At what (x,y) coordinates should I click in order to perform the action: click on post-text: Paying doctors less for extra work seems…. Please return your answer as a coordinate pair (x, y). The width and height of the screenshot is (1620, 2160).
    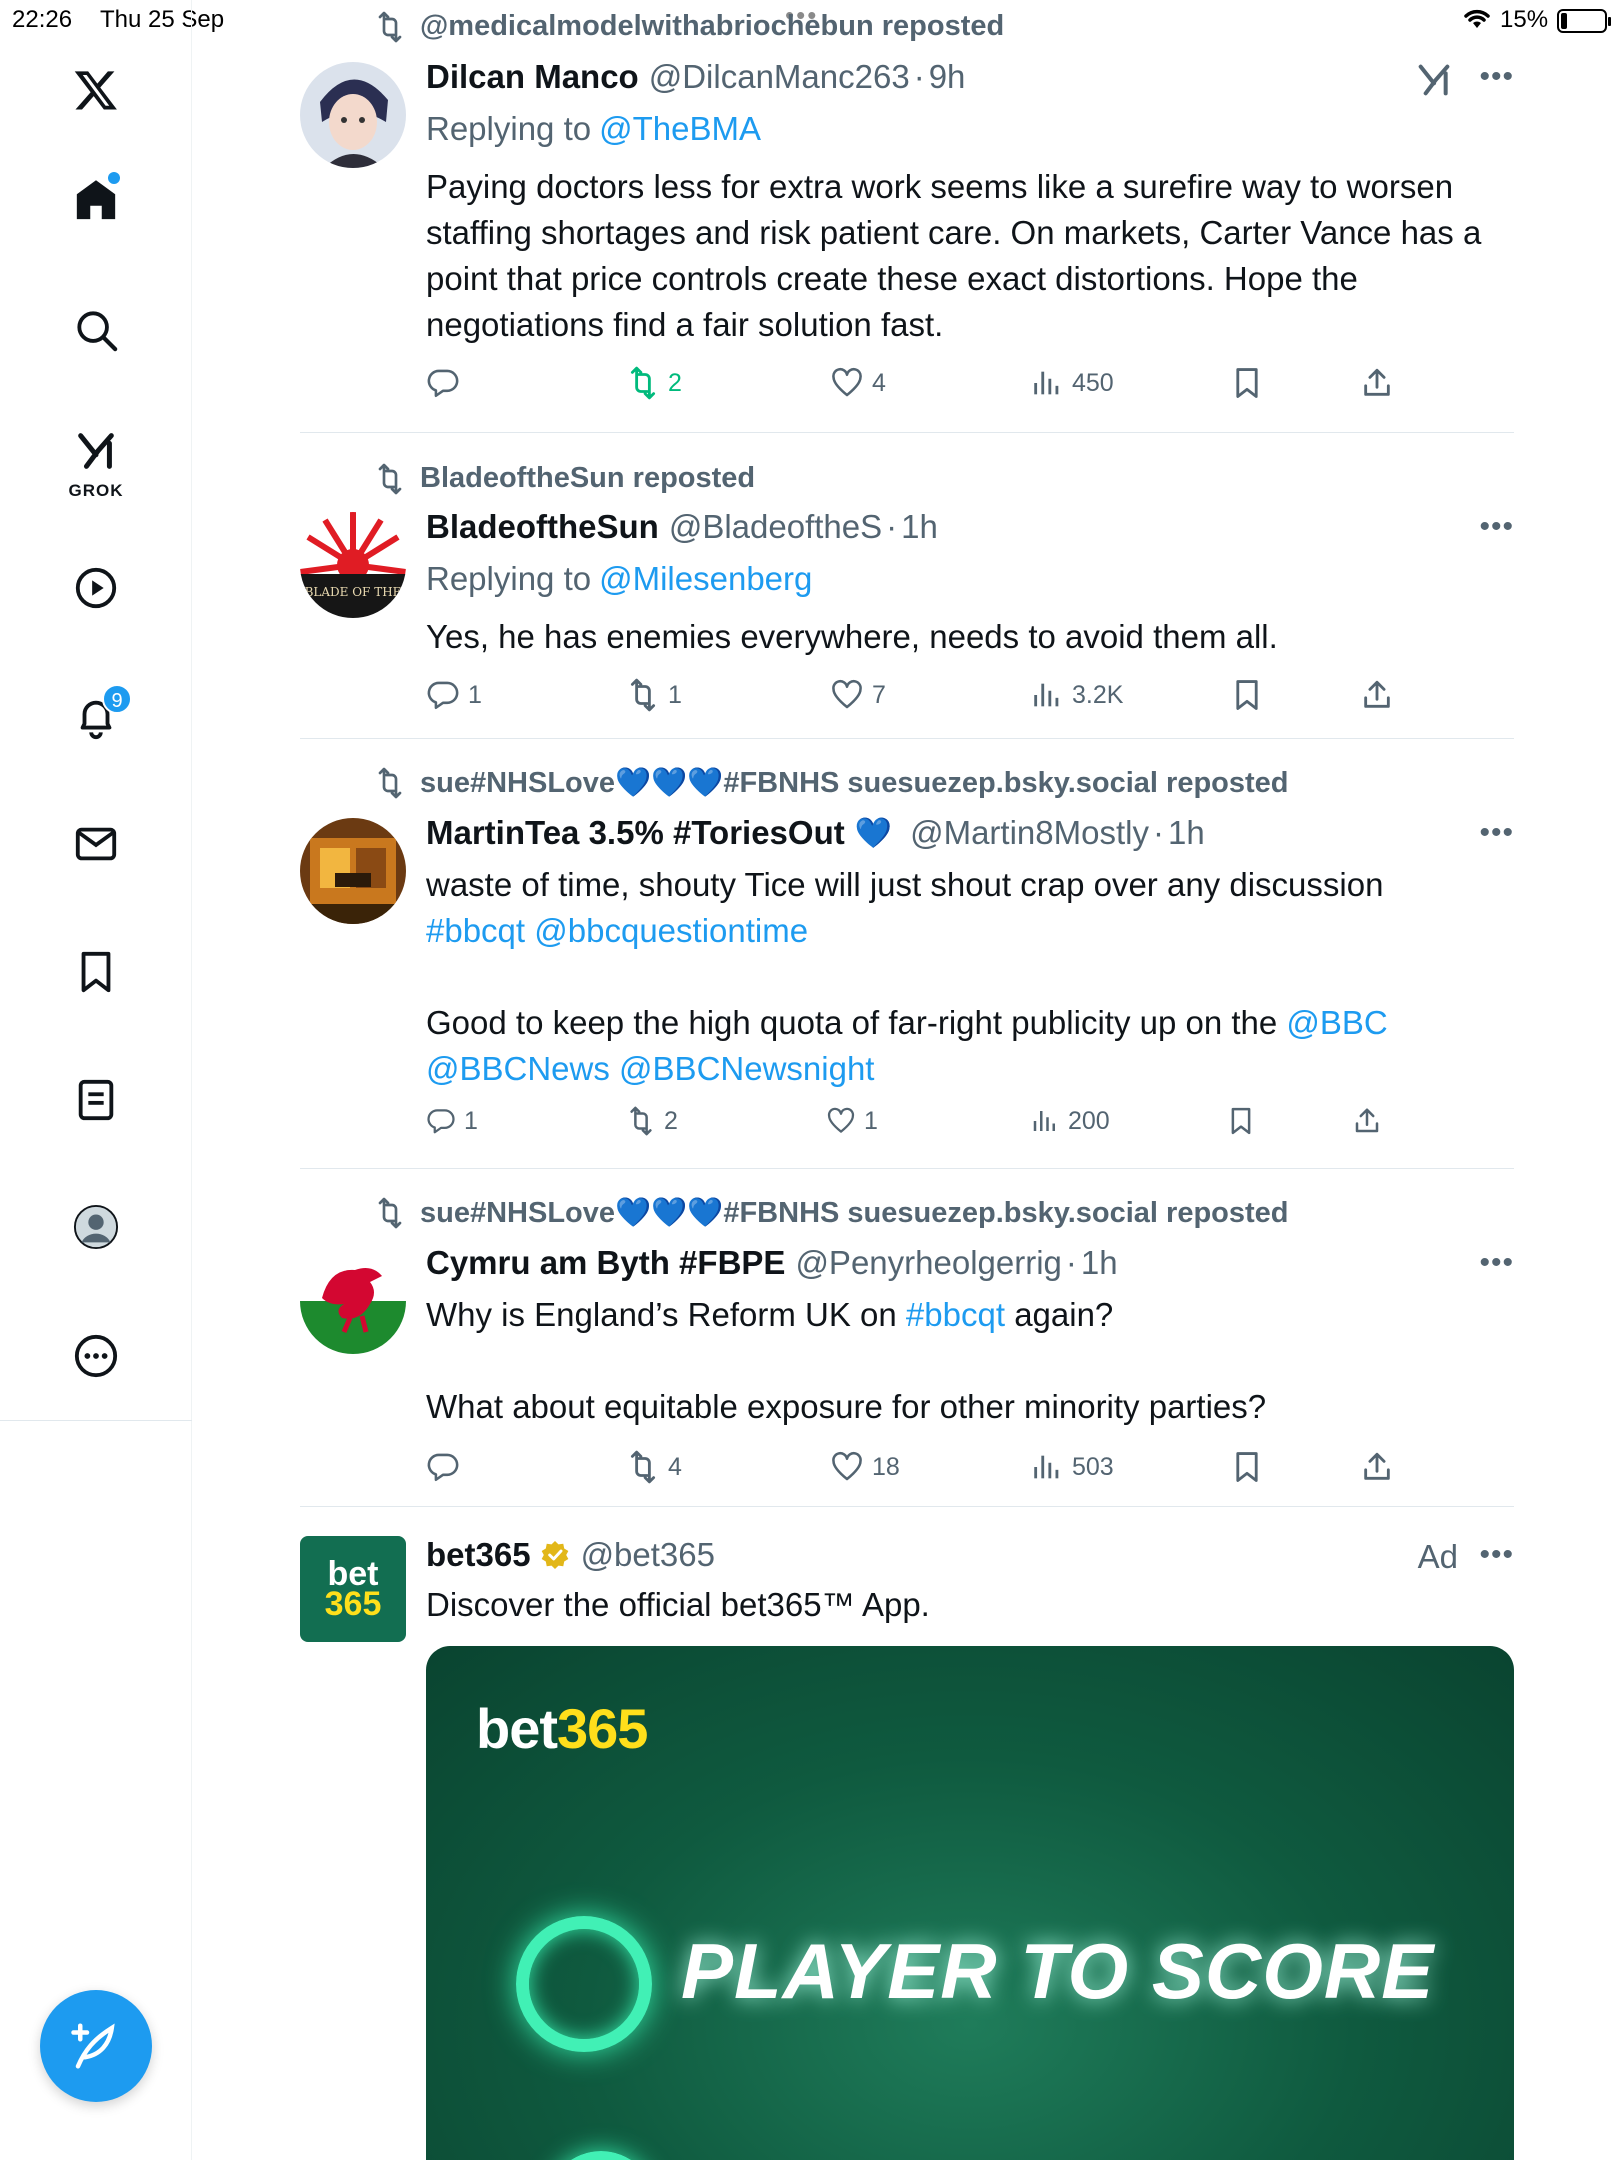
    Looking at the image, I should click on (954, 255).